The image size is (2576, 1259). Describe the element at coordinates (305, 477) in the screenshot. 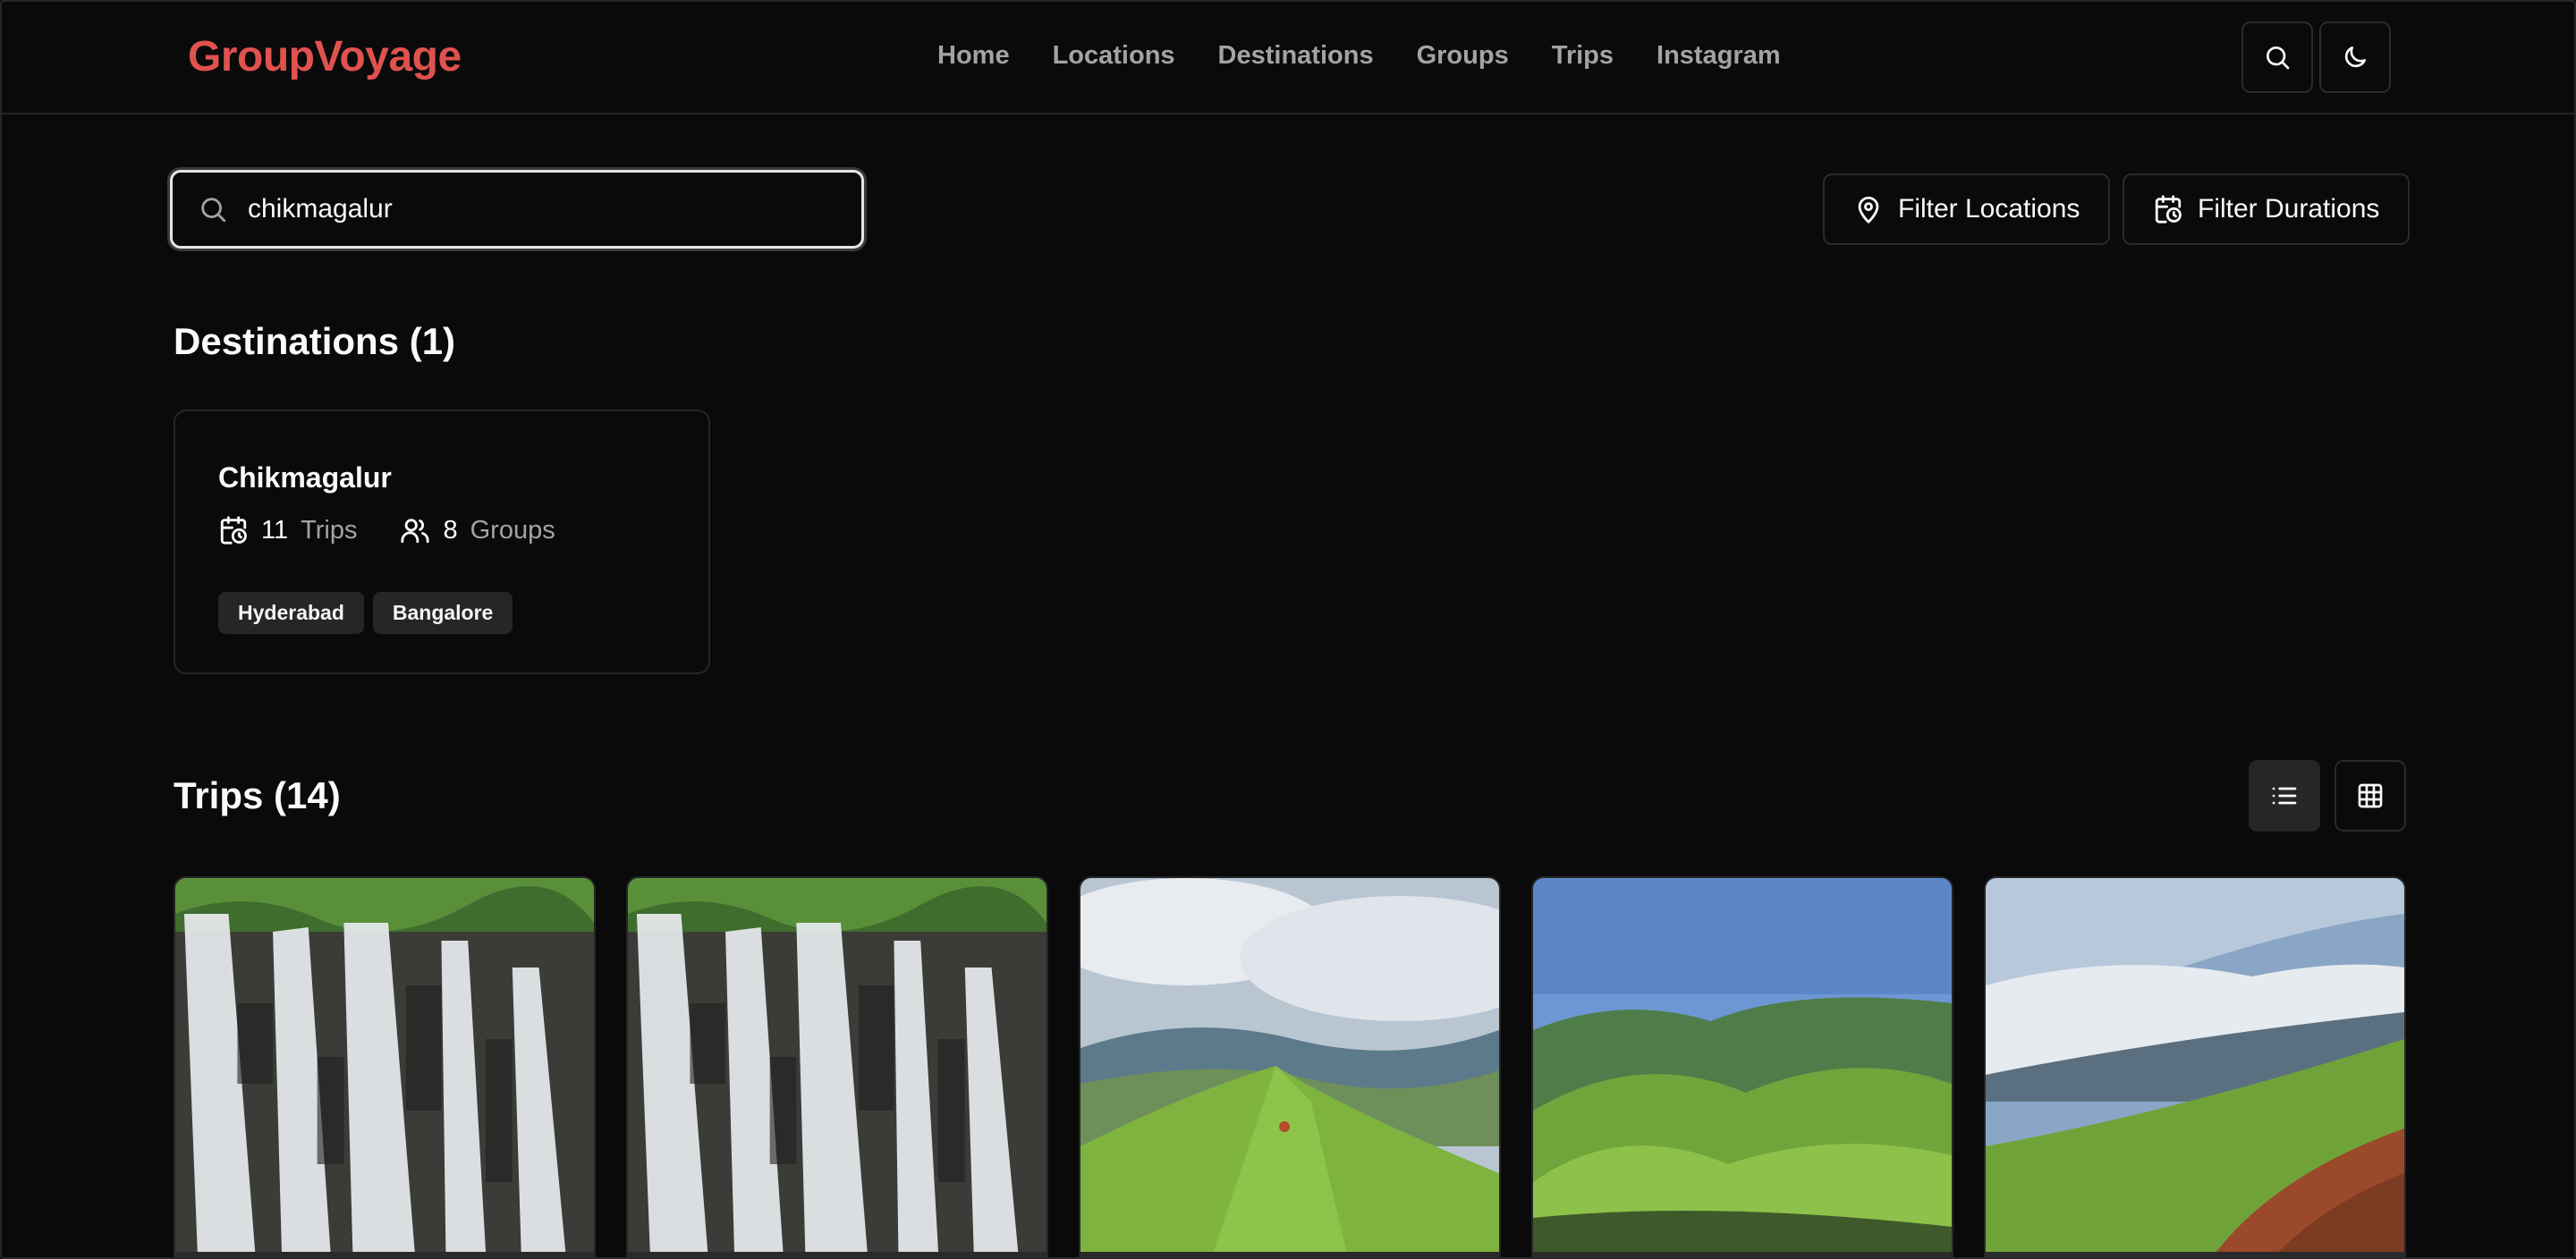

I see `destination-name: Chikmagalur` at that location.